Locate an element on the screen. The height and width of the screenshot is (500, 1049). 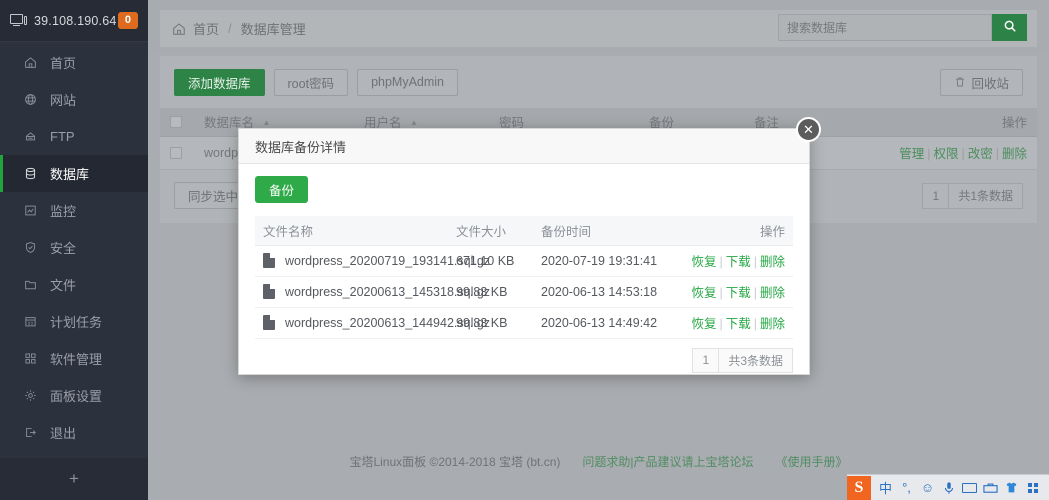
sidebar-item-website: 网站 is located at coordinates (74, 99).